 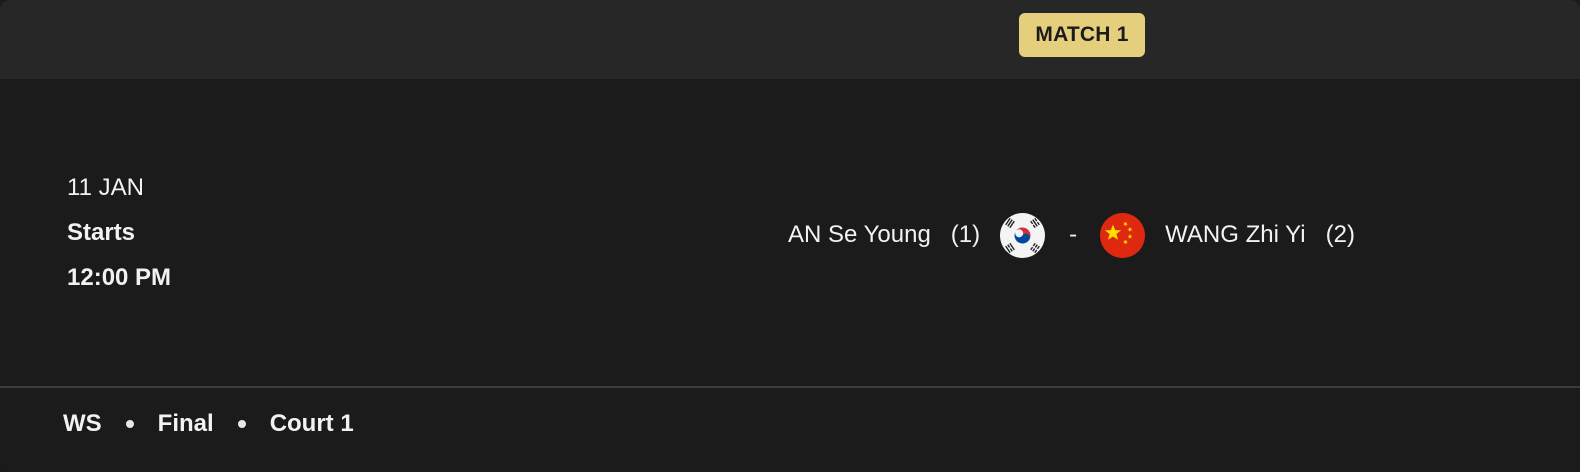 What do you see at coordinates (1340, 234) in the screenshot?
I see `player2-seed: (2)` at bounding box center [1340, 234].